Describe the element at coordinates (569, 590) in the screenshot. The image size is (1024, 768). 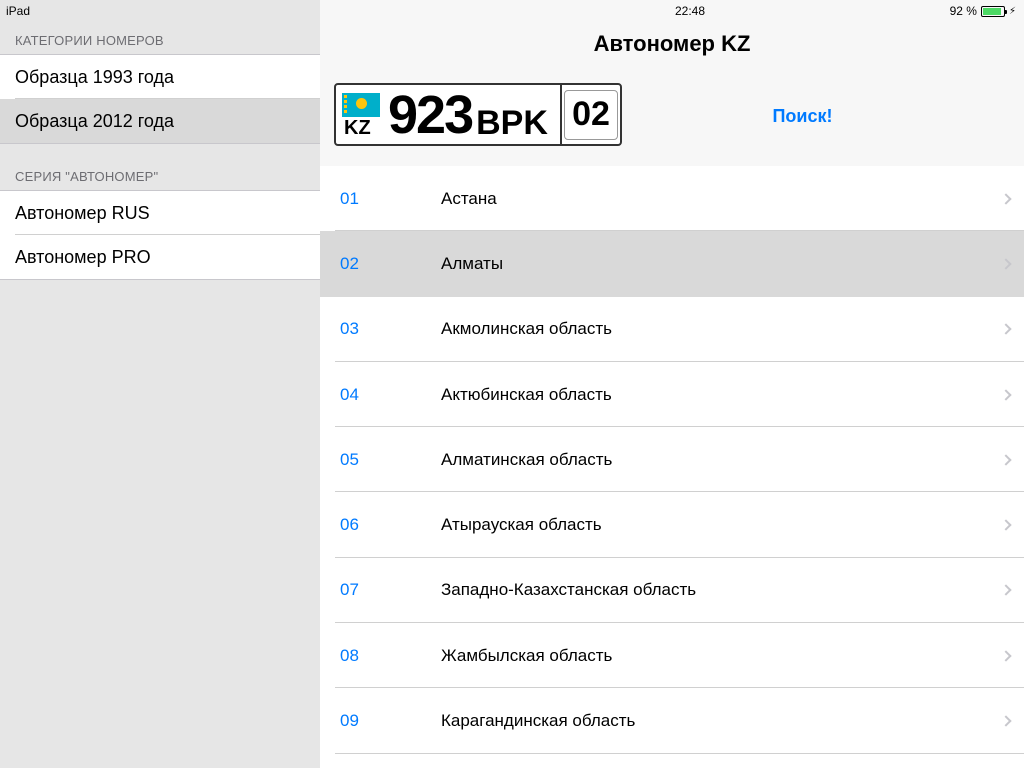
I see `region-name: Западно-Казахстанская область` at that location.